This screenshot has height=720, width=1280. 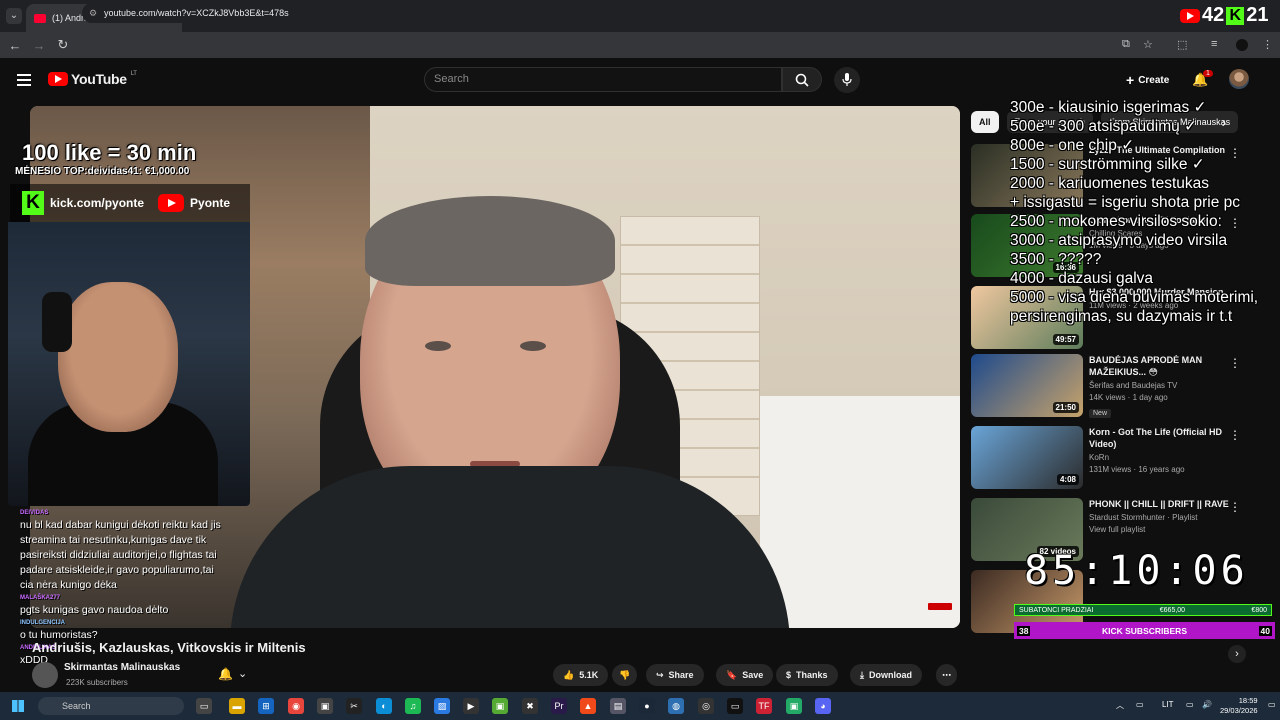 I want to click on media-icon: ≡, so click(x=1214, y=44).